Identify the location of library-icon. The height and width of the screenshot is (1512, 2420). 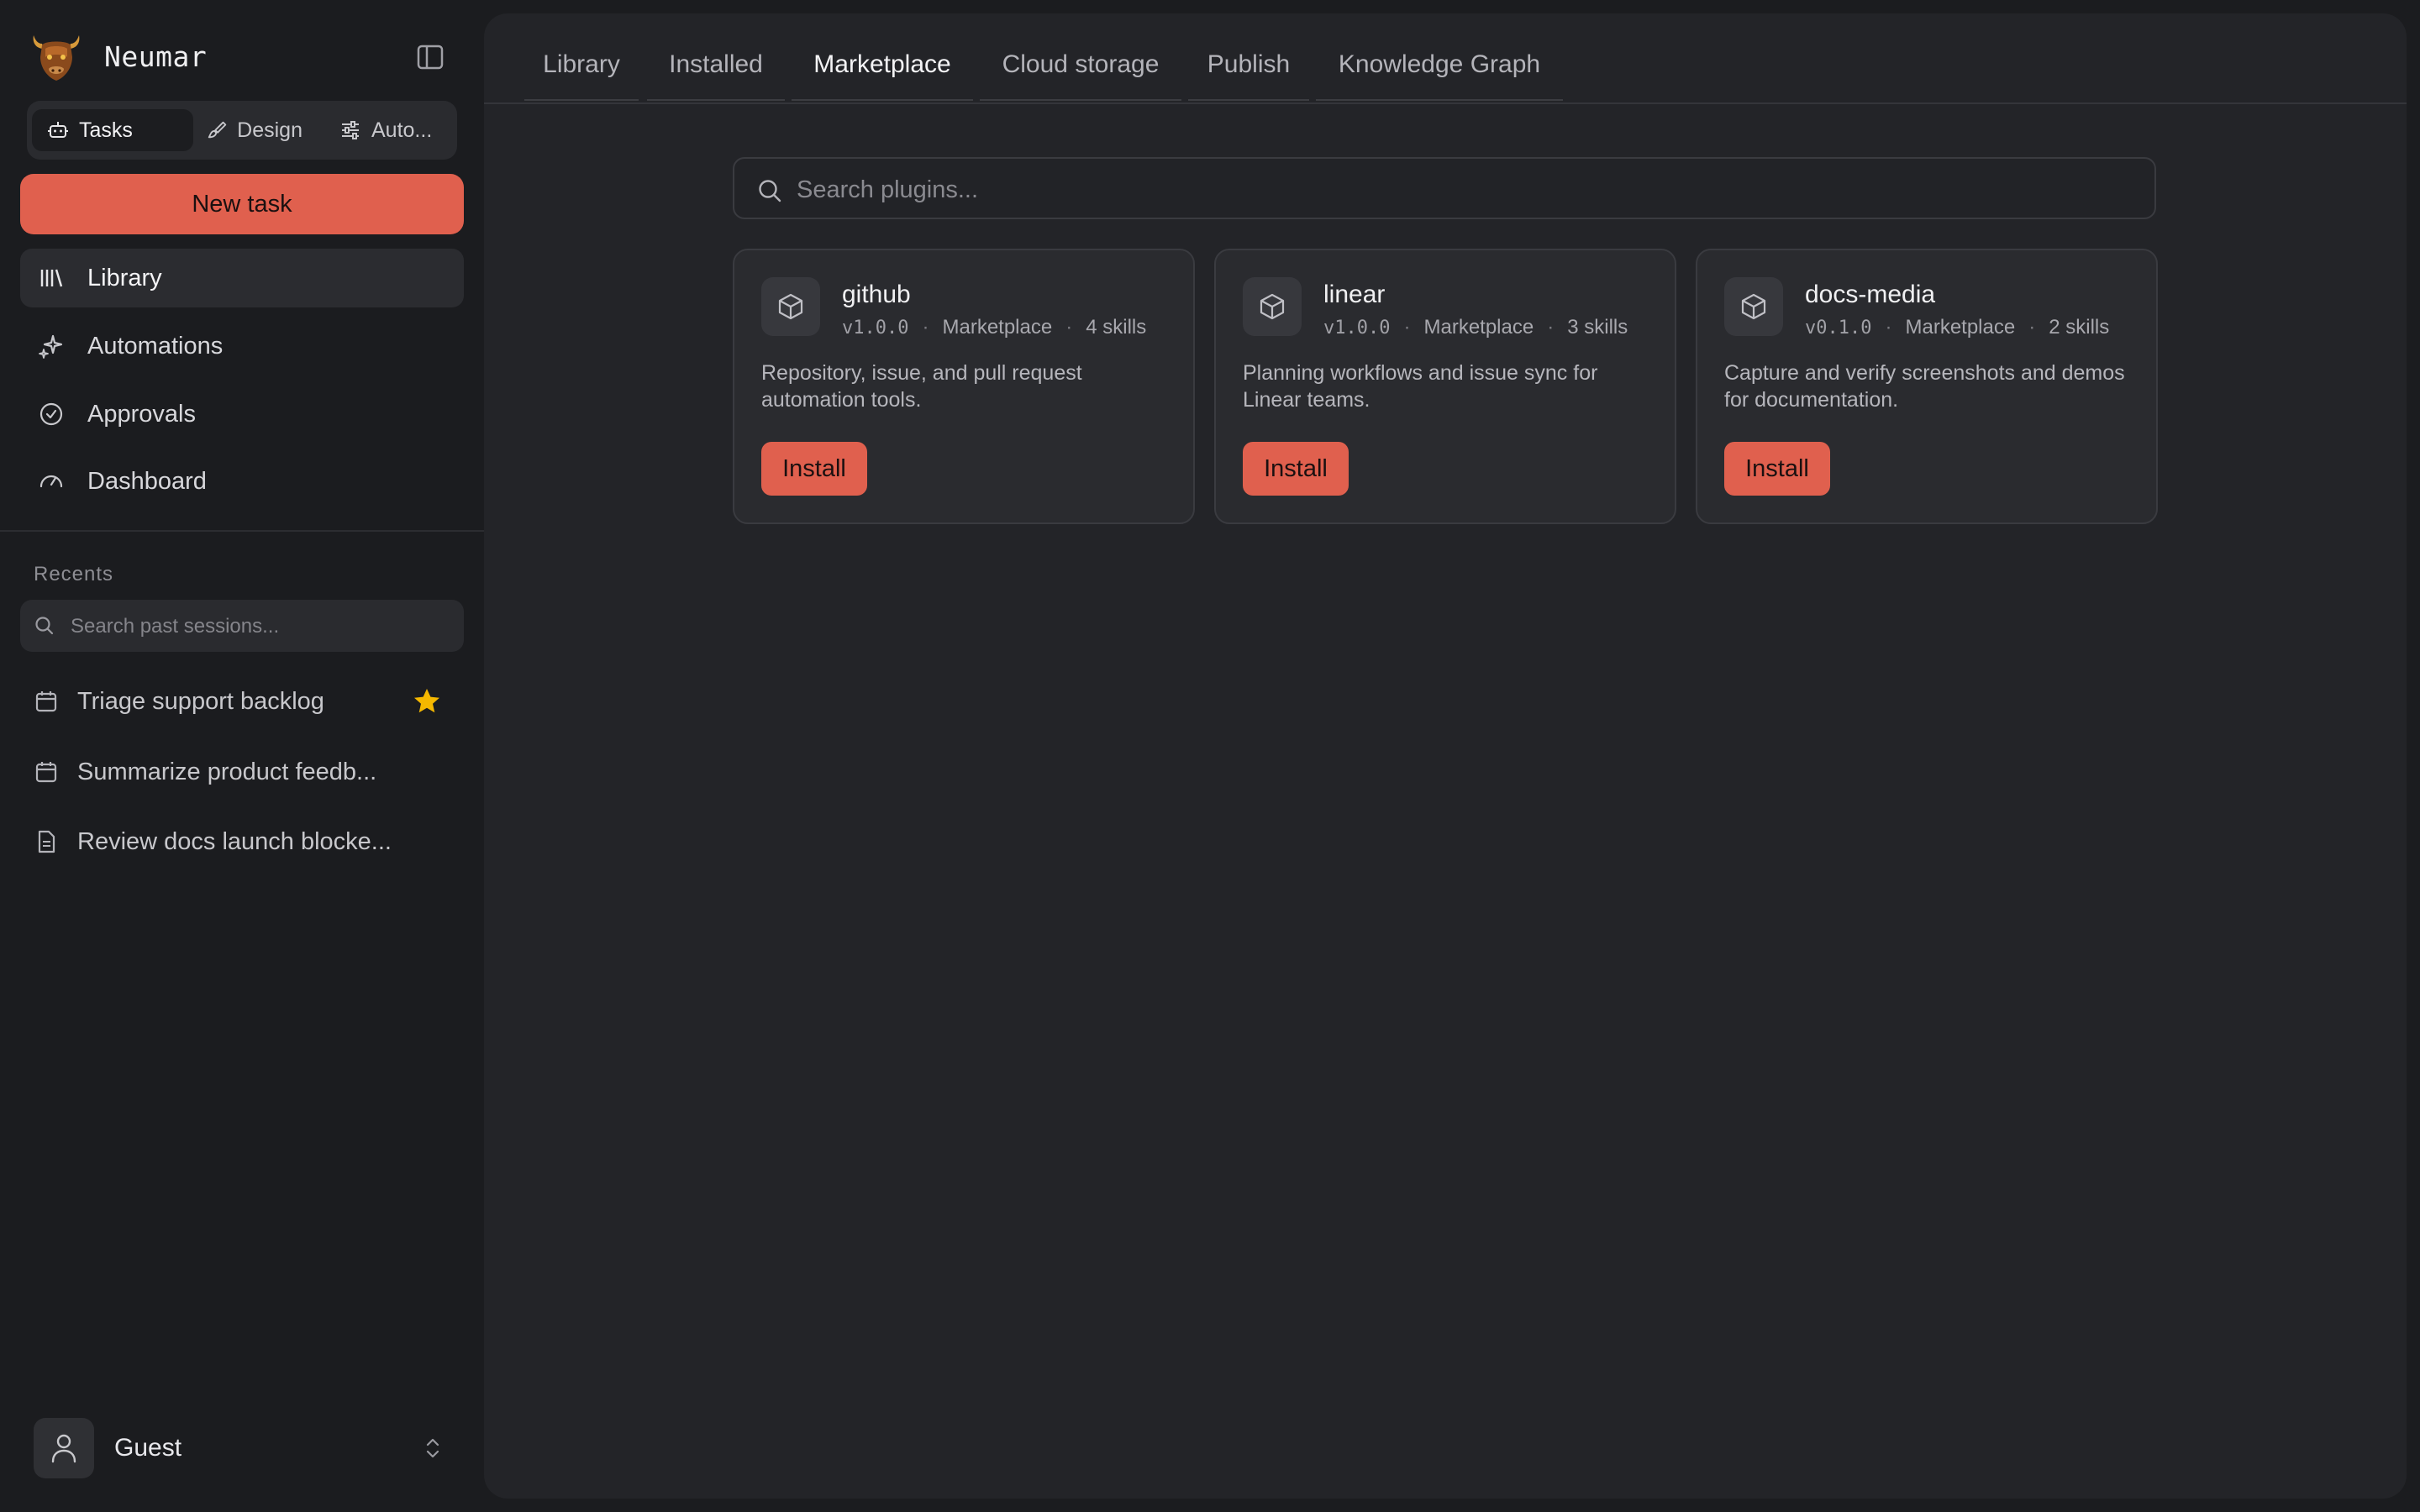
(52, 278).